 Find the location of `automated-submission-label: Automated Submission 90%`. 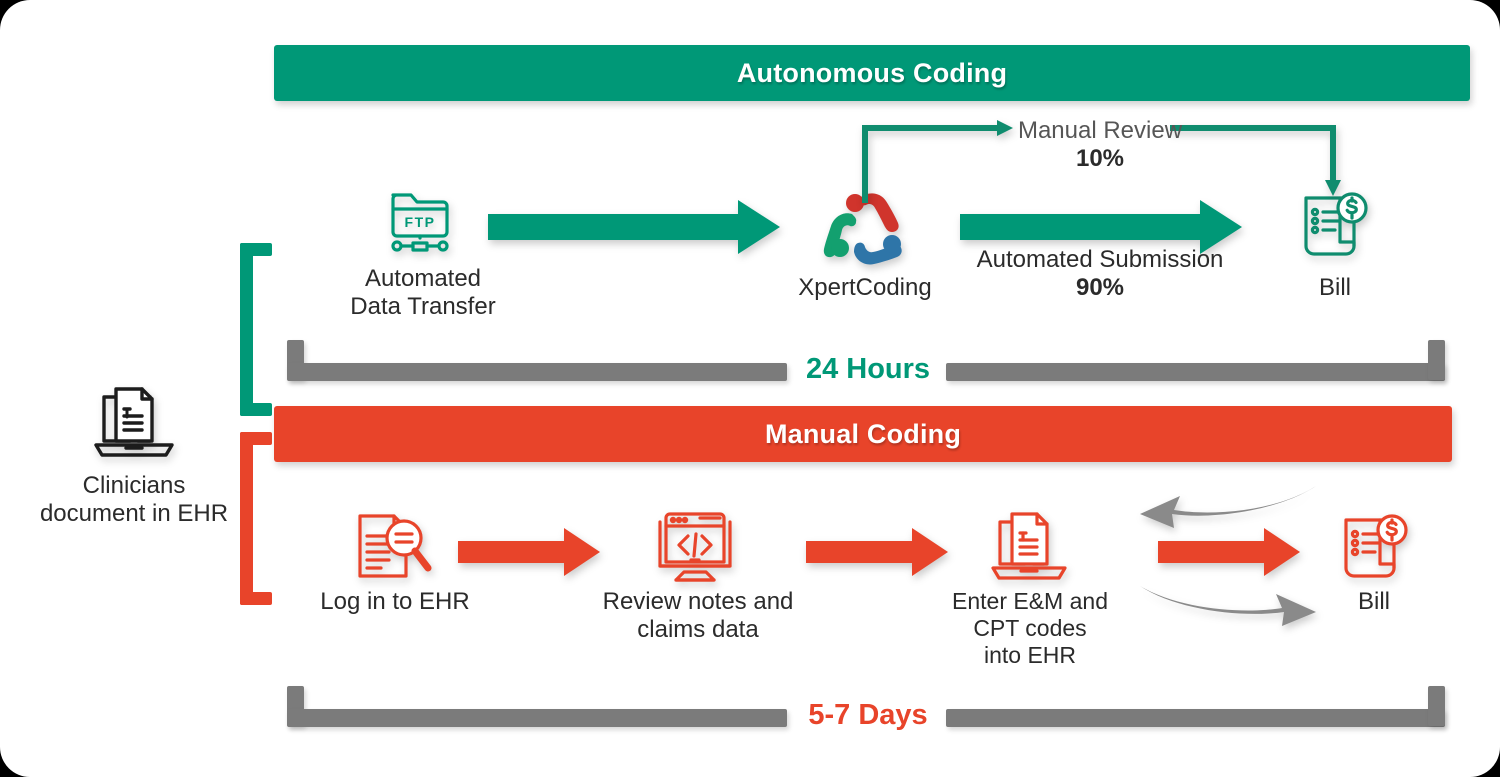

automated-submission-label: Automated Submission 90% is located at coordinates (1100, 274).